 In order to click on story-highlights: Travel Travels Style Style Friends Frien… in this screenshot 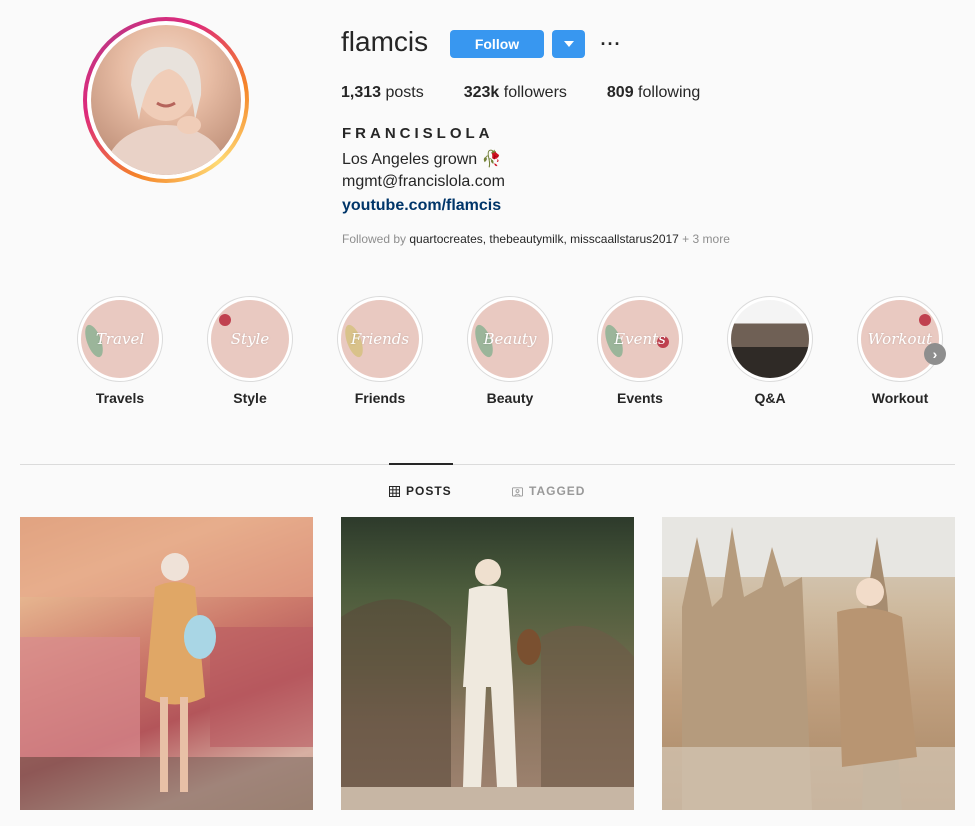, I will do `click(510, 351)`.